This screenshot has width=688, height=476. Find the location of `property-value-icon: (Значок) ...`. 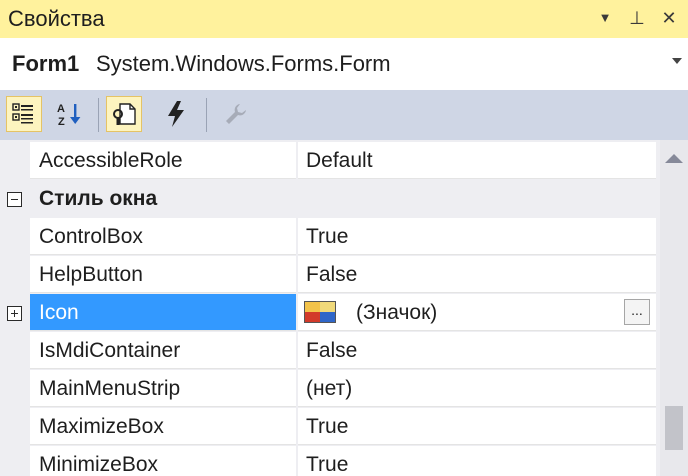

property-value-icon: (Значок) ... is located at coordinates (477, 312).